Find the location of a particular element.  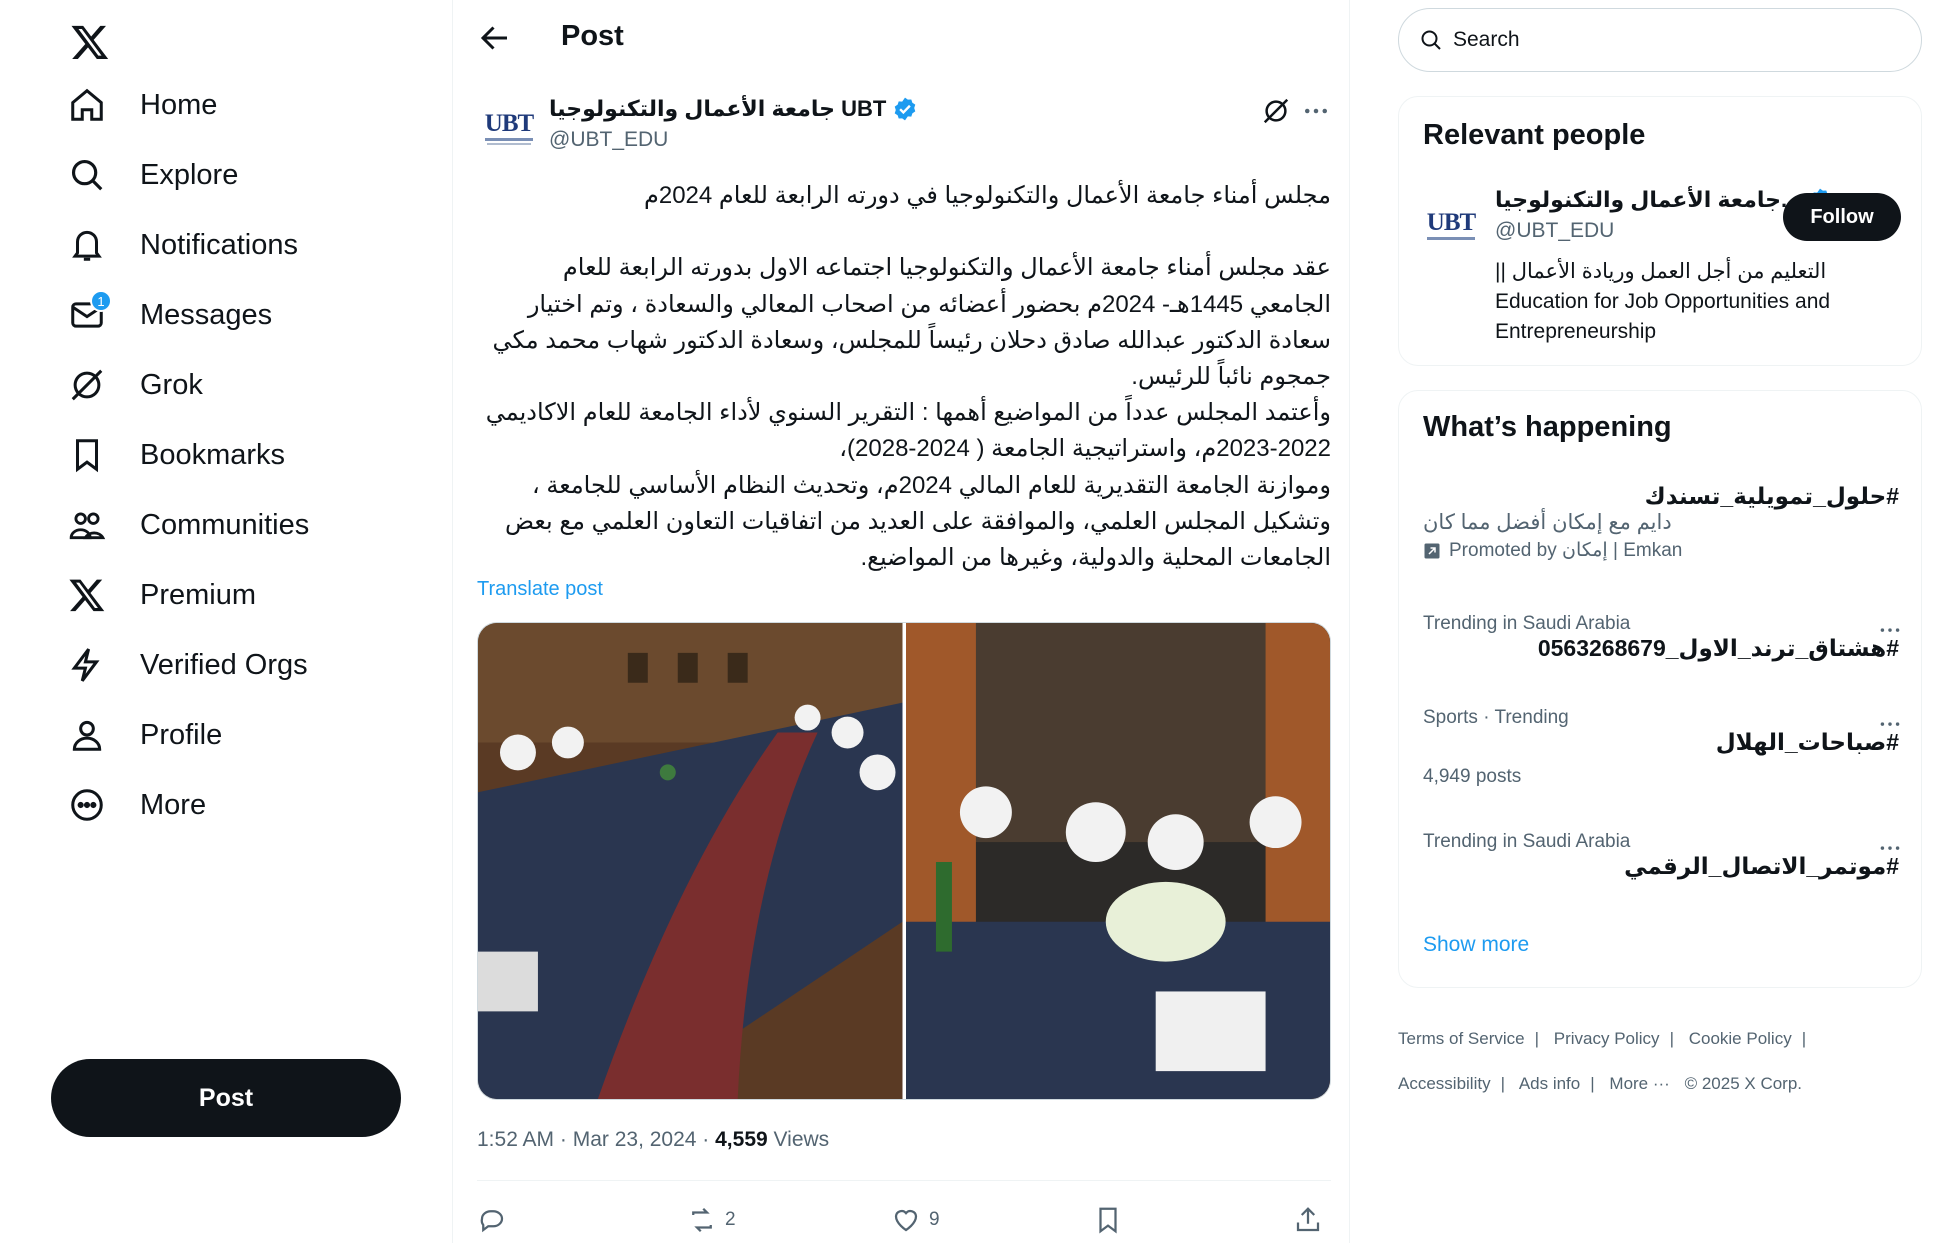

mail-icon: 1 is located at coordinates (87, 315).